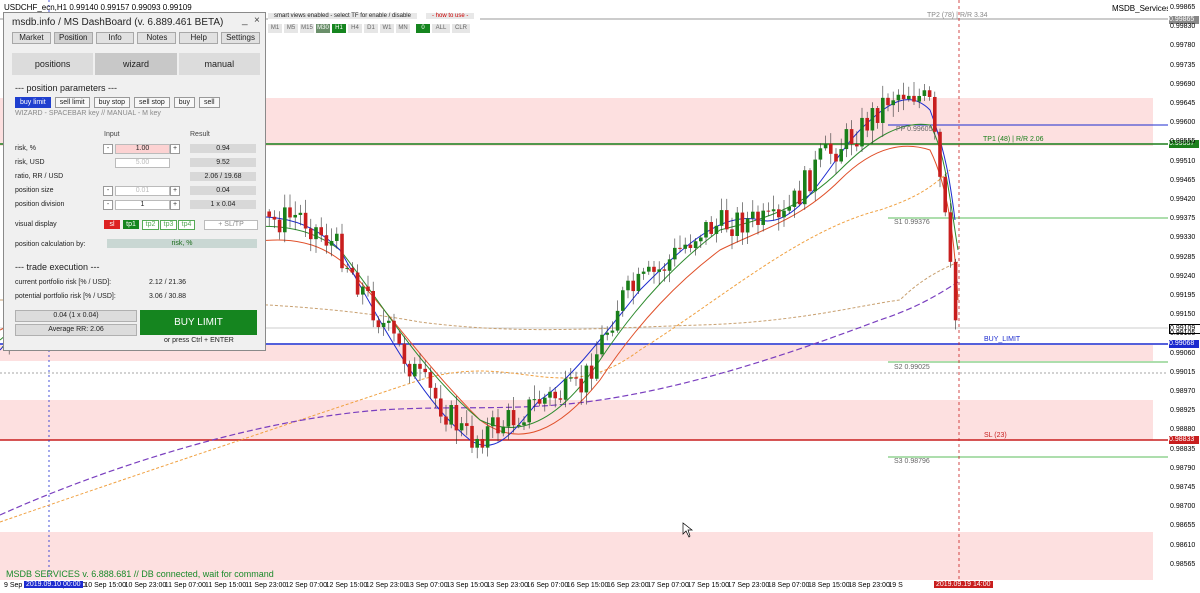  What do you see at coordinates (223, 148) in the screenshot?
I see `risk-percent-result: 0.94` at bounding box center [223, 148].